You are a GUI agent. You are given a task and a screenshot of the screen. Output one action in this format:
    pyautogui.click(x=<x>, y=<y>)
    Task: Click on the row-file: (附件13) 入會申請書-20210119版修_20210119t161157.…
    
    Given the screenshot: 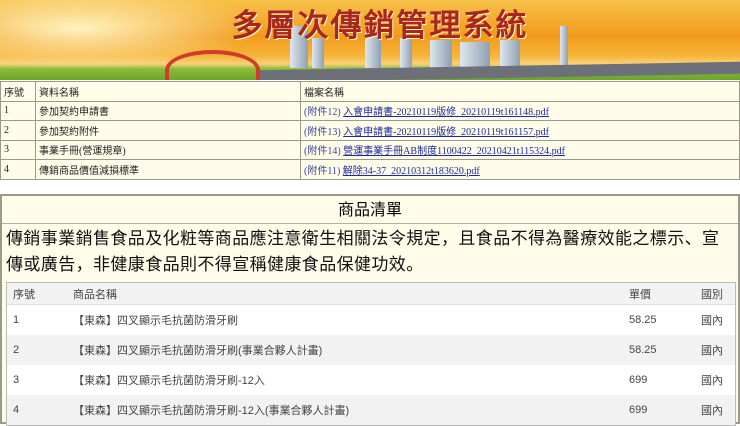 What is the action you would take?
    pyautogui.click(x=520, y=130)
    